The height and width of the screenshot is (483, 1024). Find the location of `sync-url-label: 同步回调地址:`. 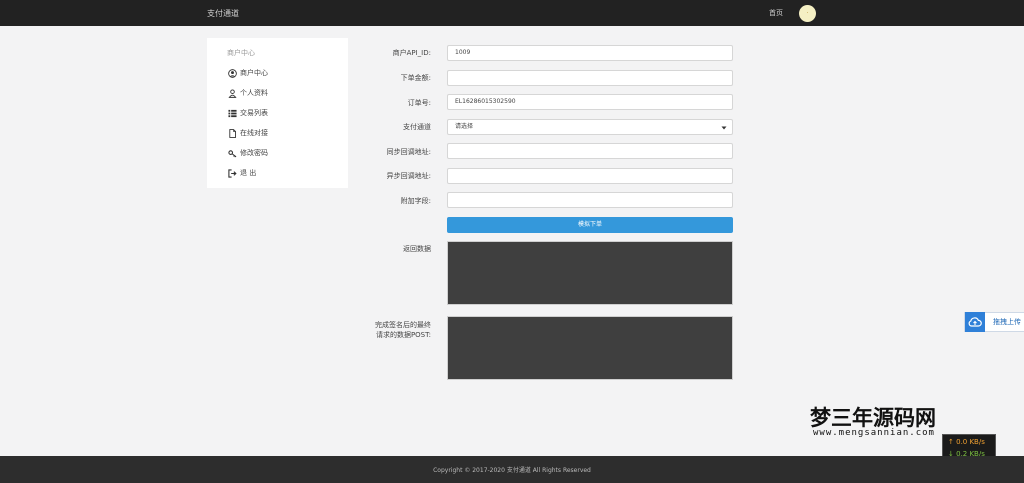

sync-url-label: 同步回调地址: is located at coordinates (408, 152).